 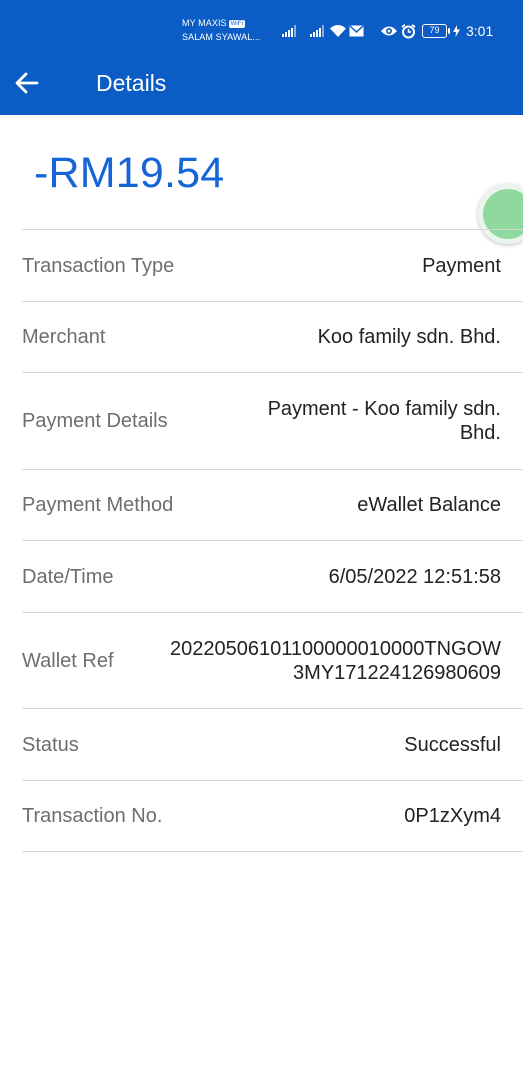 What do you see at coordinates (27, 83) in the screenshot?
I see `back-arrow-icon` at bounding box center [27, 83].